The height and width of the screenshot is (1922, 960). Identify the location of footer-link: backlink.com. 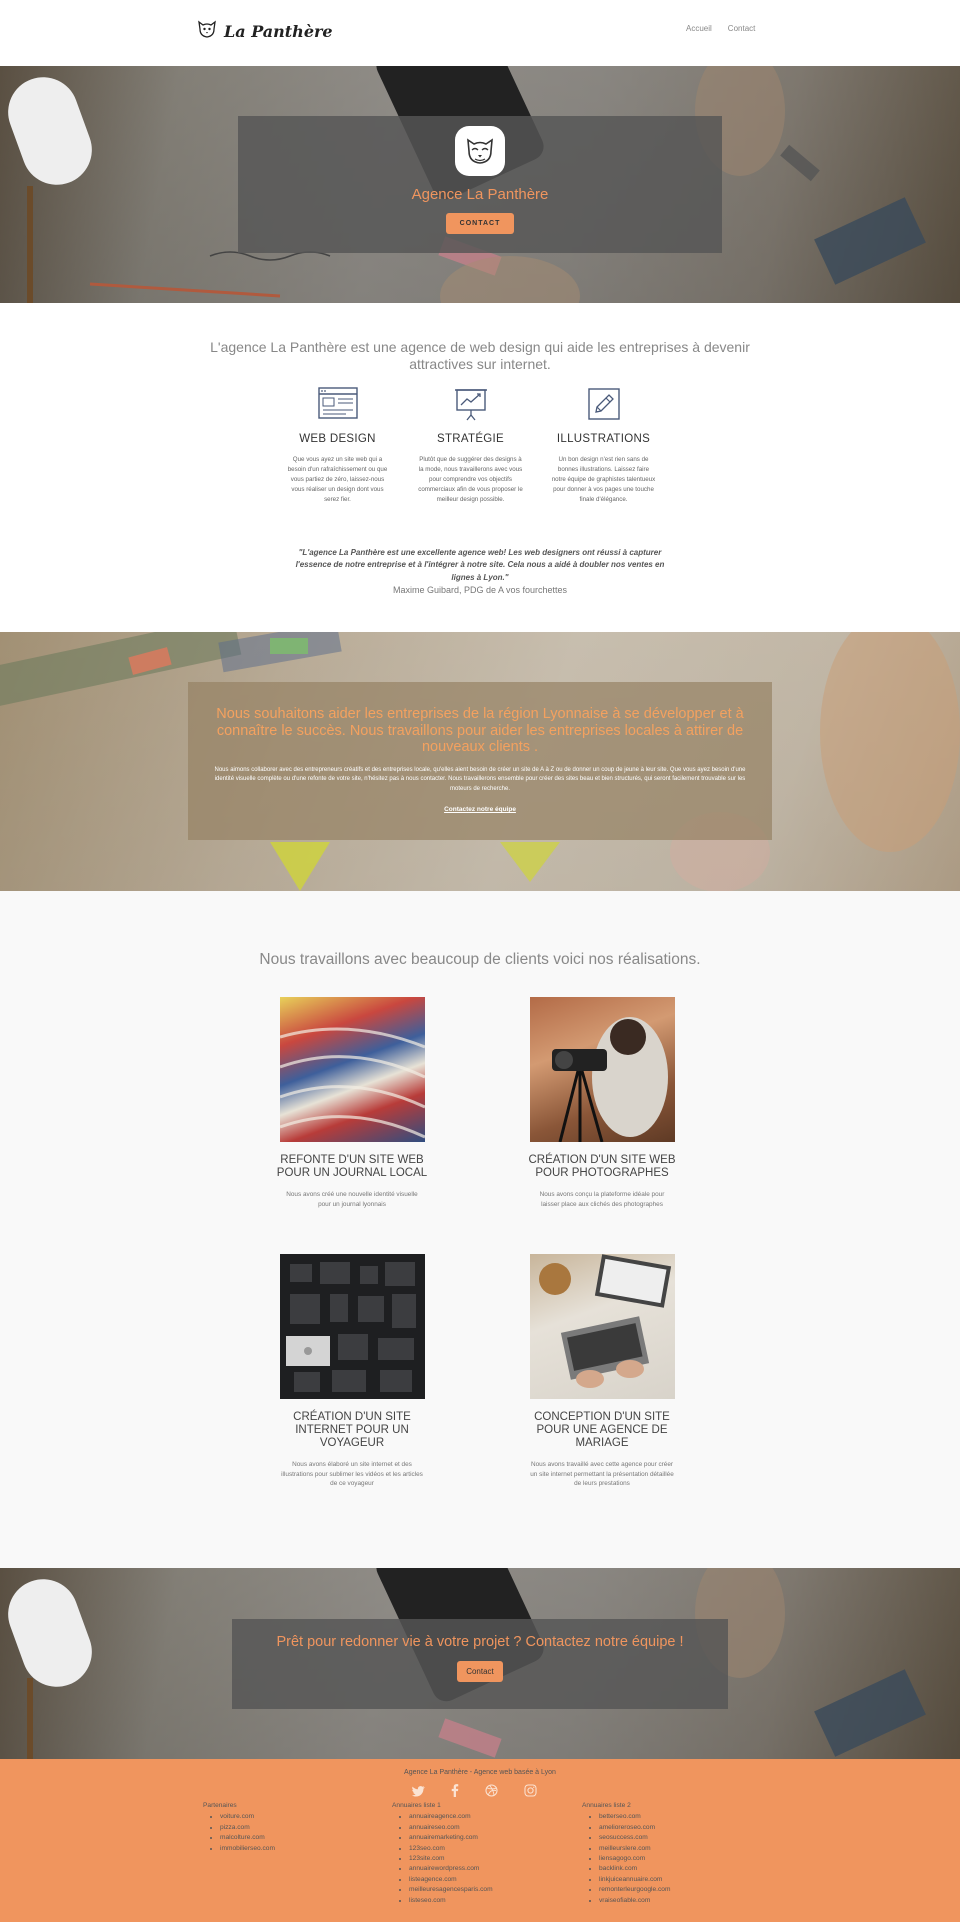
(618, 1868).